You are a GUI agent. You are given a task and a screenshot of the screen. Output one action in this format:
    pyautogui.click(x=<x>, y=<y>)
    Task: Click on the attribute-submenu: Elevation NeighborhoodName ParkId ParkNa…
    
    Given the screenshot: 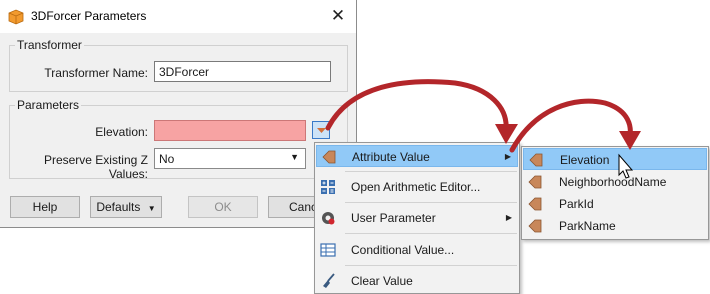 What is the action you would take?
    pyautogui.click(x=615, y=193)
    